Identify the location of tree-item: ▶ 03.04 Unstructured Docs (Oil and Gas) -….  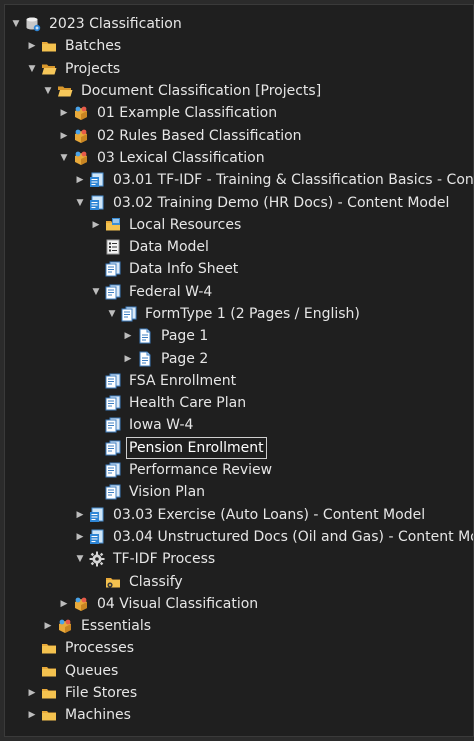
(239, 537).